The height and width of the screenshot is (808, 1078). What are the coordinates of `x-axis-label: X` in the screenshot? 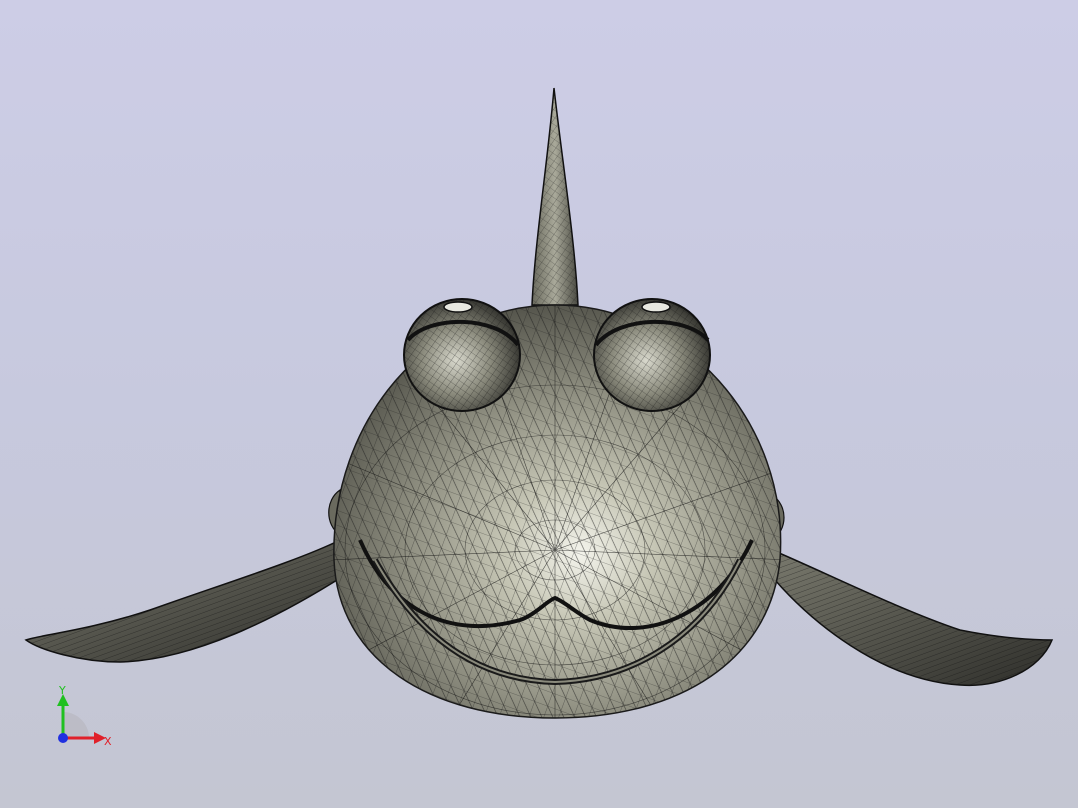 It's located at (108, 741).